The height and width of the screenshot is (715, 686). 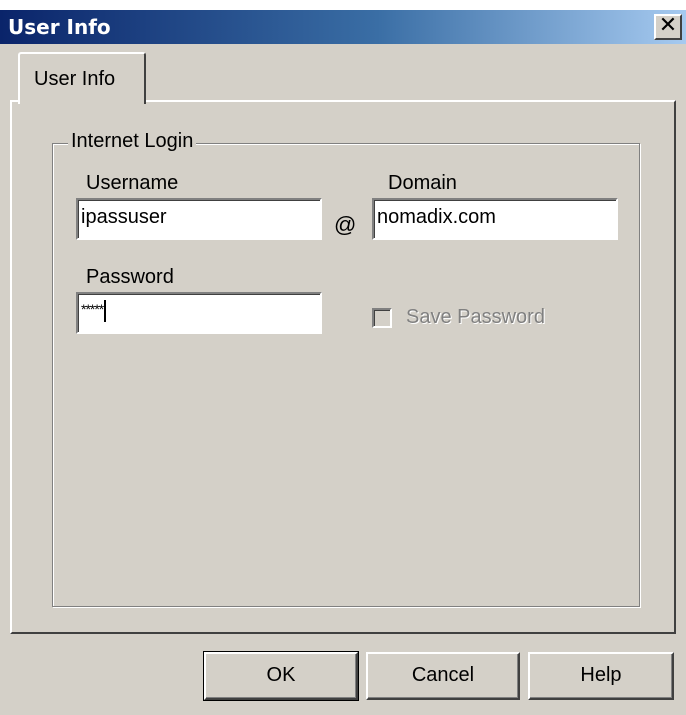 I want to click on save-password-label: Save Password, so click(x=475, y=317).